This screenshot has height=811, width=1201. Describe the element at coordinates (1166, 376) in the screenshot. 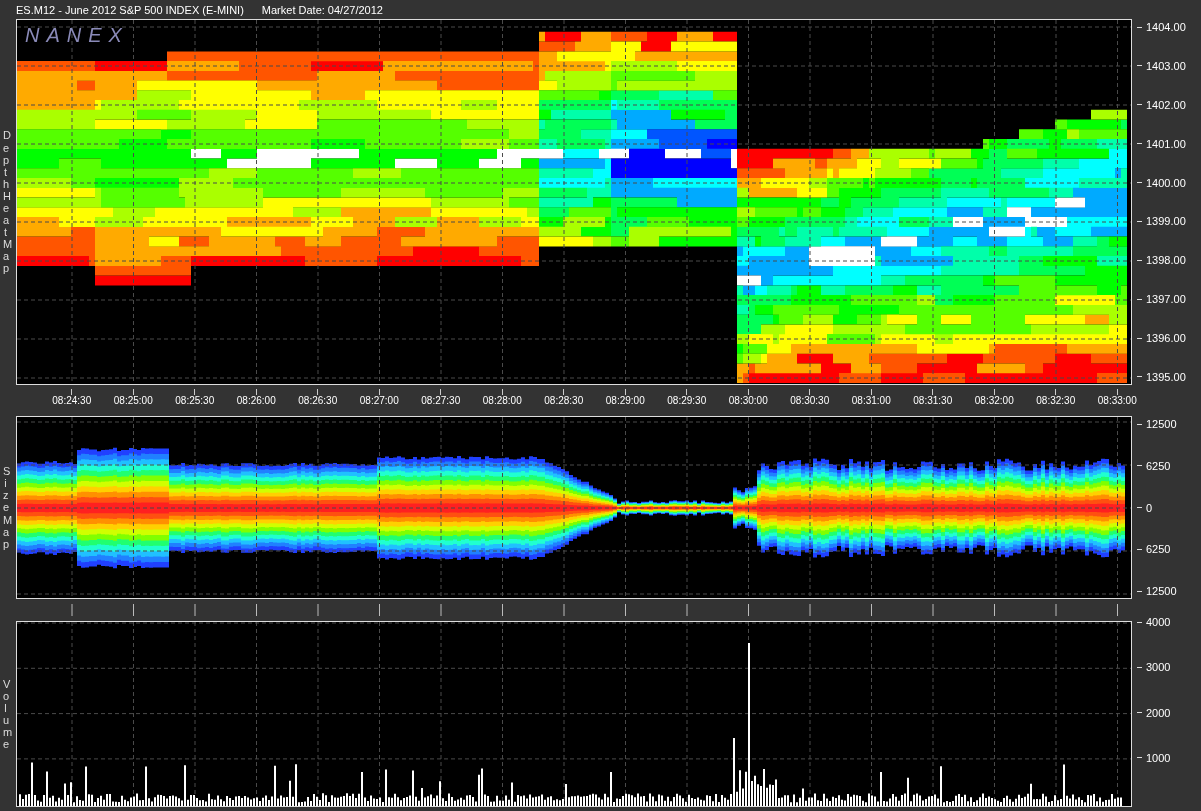

I see `axis-label: 1395.00` at that location.